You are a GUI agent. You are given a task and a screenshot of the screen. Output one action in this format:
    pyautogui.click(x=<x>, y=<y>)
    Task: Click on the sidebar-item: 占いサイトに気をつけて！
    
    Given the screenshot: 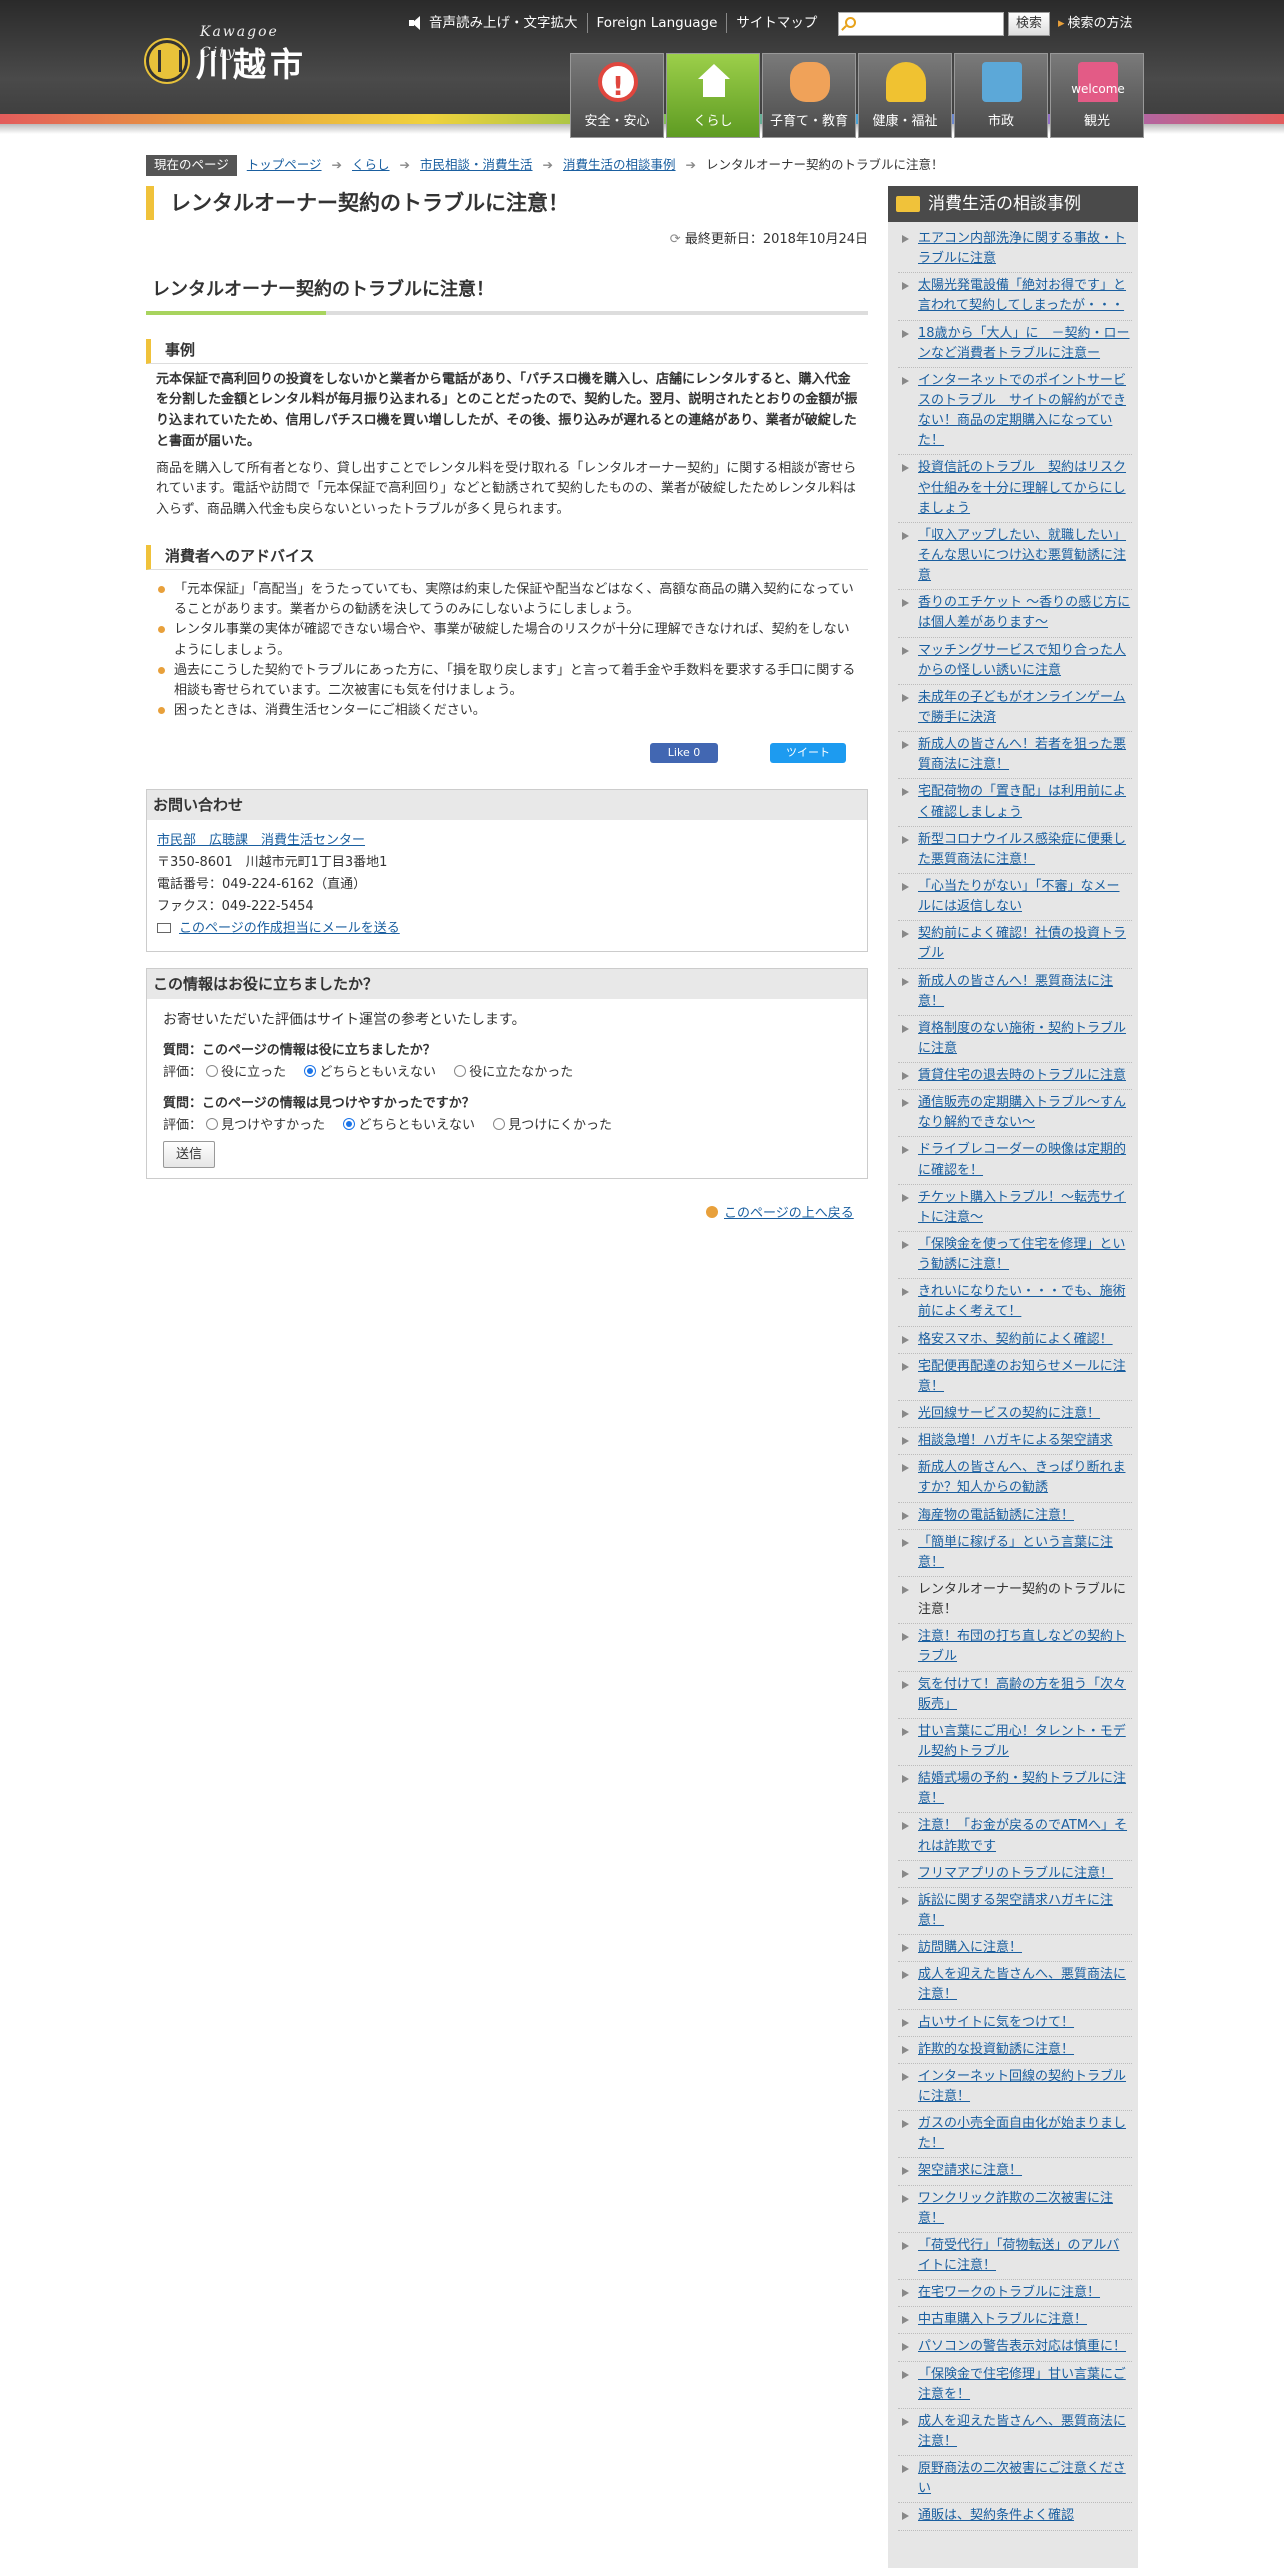 What is the action you would take?
    pyautogui.click(x=1015, y=2023)
    